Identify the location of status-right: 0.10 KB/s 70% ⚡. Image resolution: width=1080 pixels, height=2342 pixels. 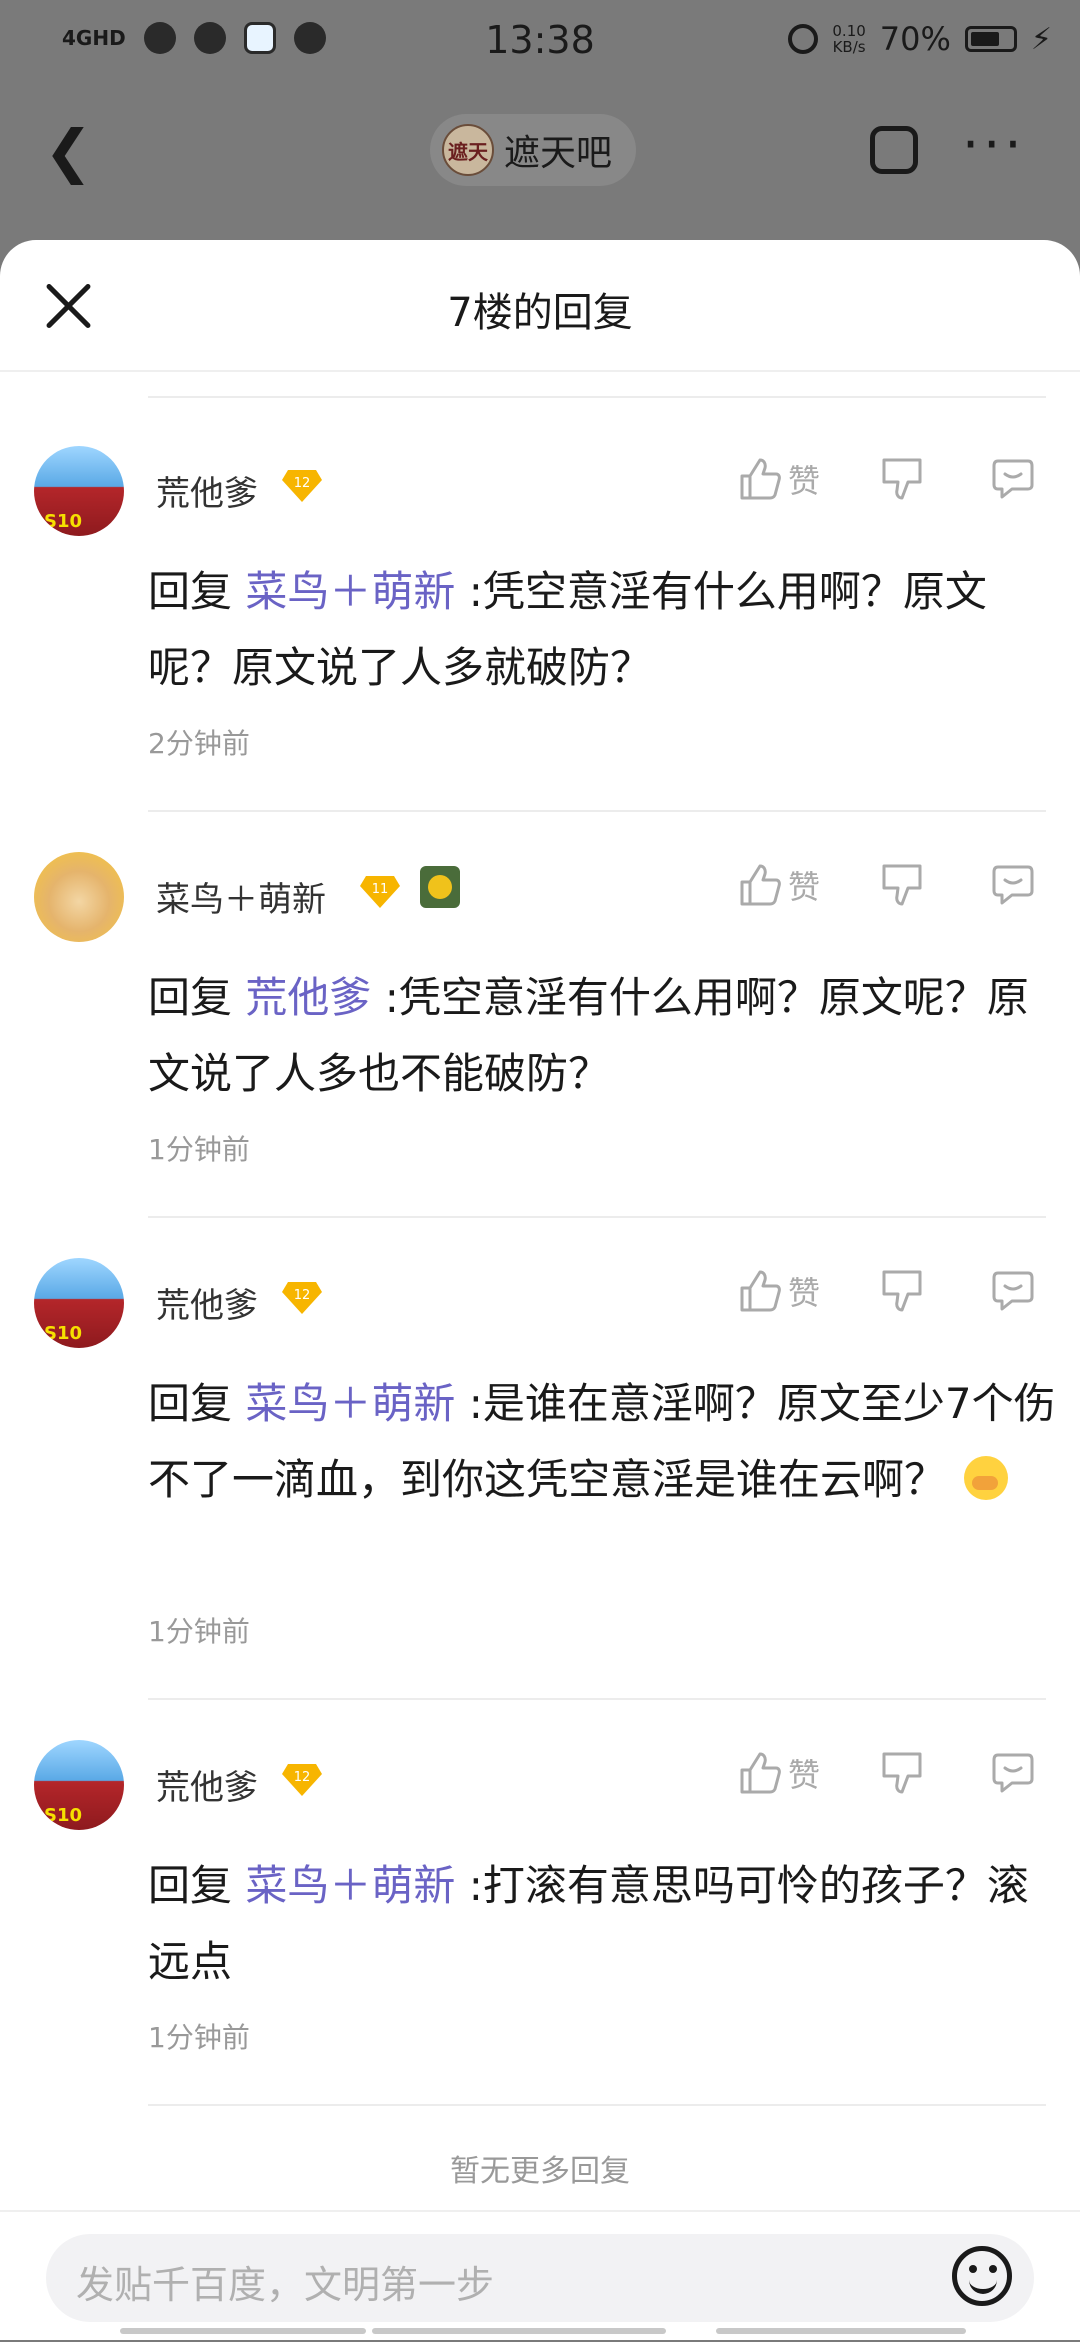
(920, 39).